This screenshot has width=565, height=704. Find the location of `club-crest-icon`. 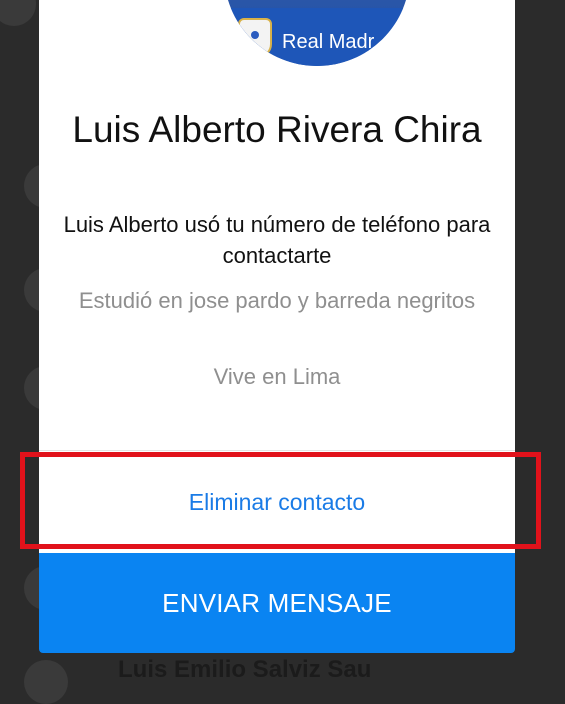

club-crest-icon is located at coordinates (255, 38).